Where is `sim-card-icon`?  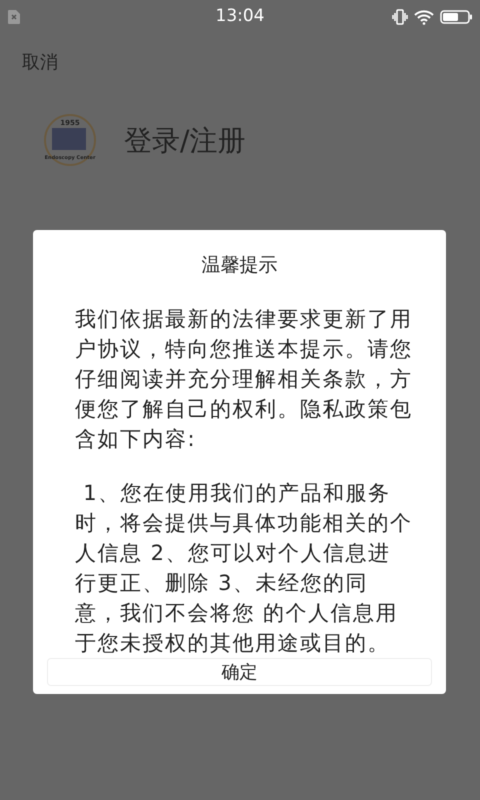 sim-card-icon is located at coordinates (14, 17).